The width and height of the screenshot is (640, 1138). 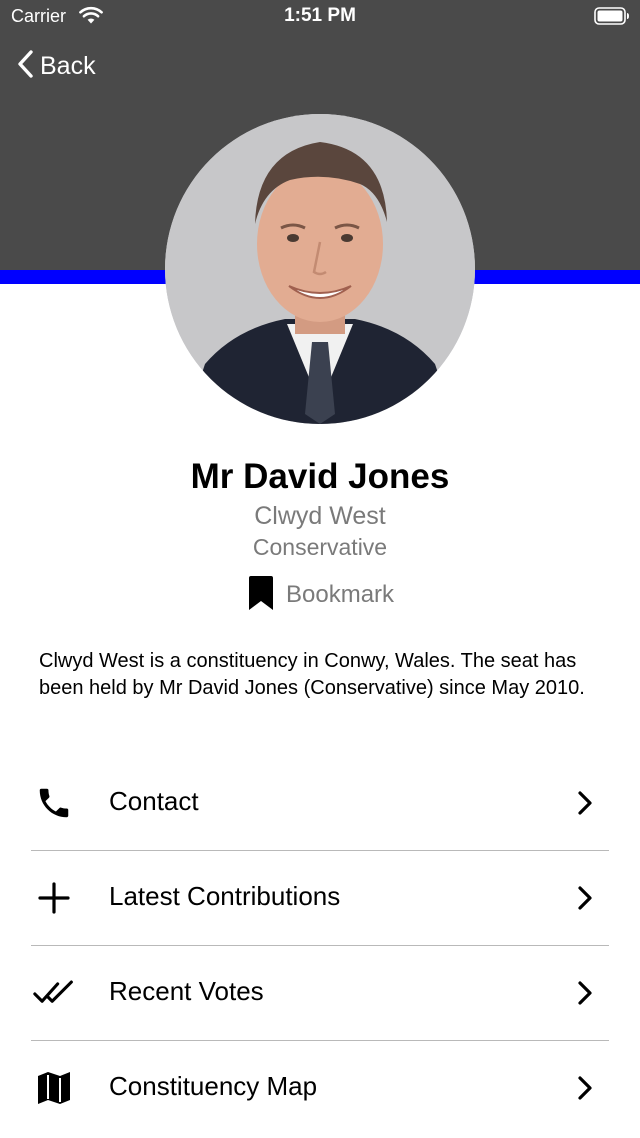 What do you see at coordinates (612, 16) in the screenshot?
I see `battery-icon` at bounding box center [612, 16].